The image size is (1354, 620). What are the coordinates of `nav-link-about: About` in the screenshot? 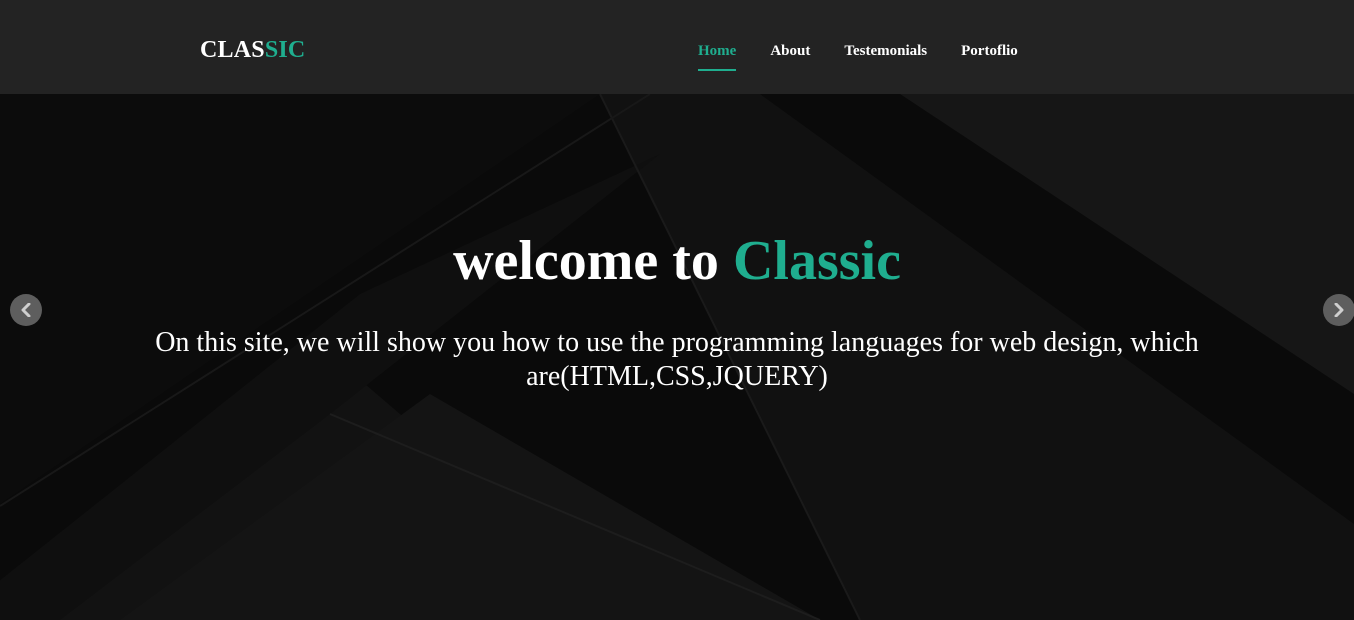 It's located at (790, 51).